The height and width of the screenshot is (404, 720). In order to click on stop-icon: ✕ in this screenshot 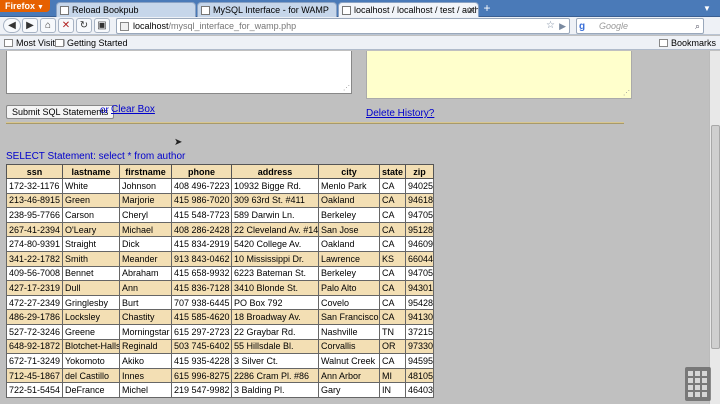, I will do `click(66, 25)`.